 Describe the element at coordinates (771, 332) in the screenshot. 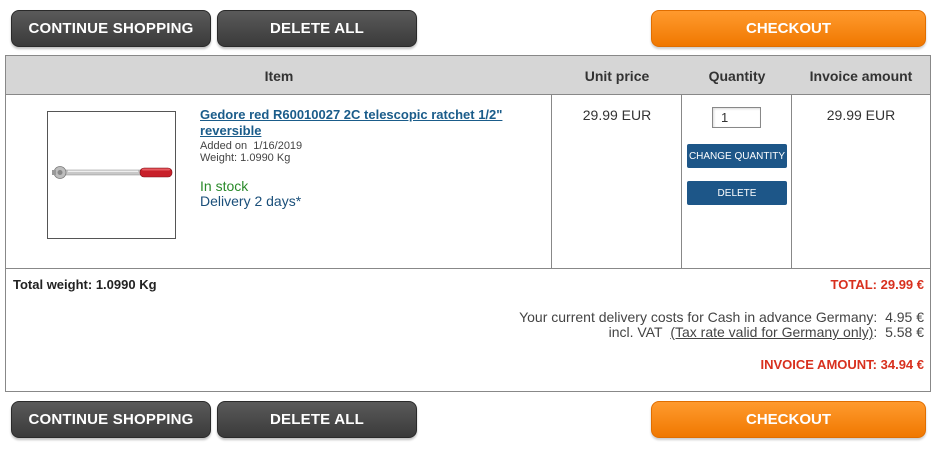

I see `tax-rate-link: (Tax rate valid for Germany only)` at that location.